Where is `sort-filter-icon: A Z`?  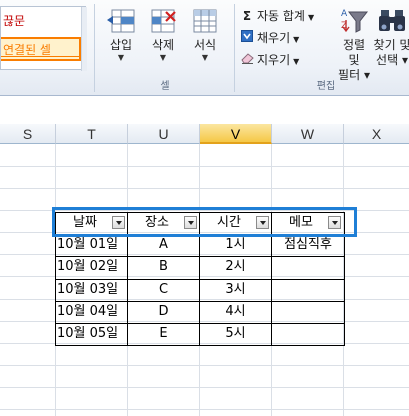 sort-filter-icon: A Z is located at coordinates (355, 21).